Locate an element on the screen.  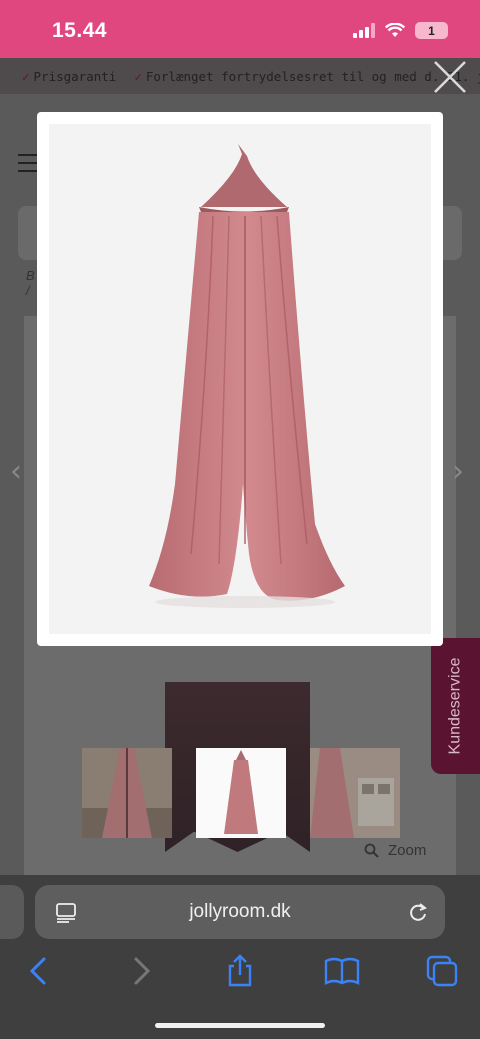
forward-icon is located at coordinates (140, 971).